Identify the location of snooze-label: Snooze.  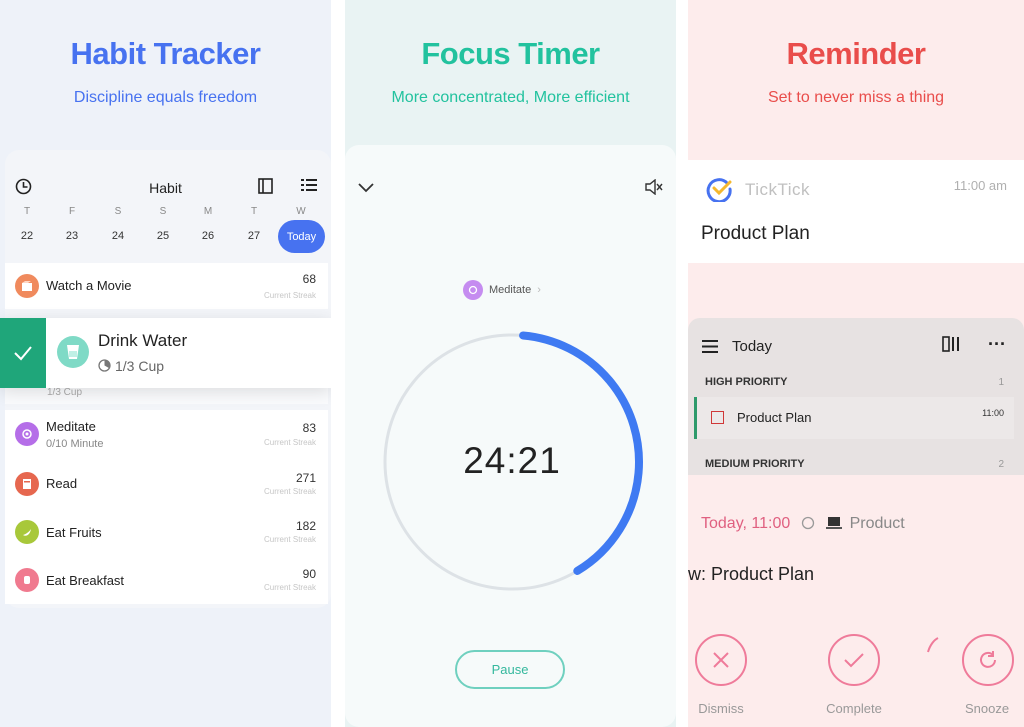
(987, 708).